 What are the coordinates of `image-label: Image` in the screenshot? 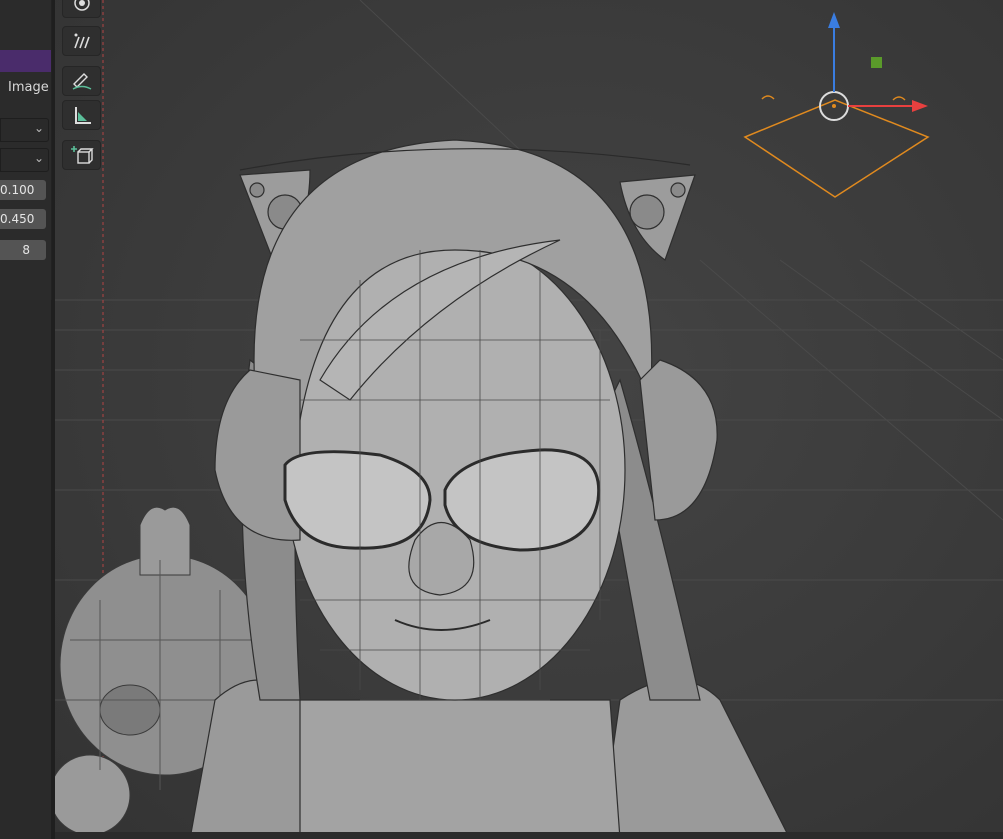 It's located at (28, 87).